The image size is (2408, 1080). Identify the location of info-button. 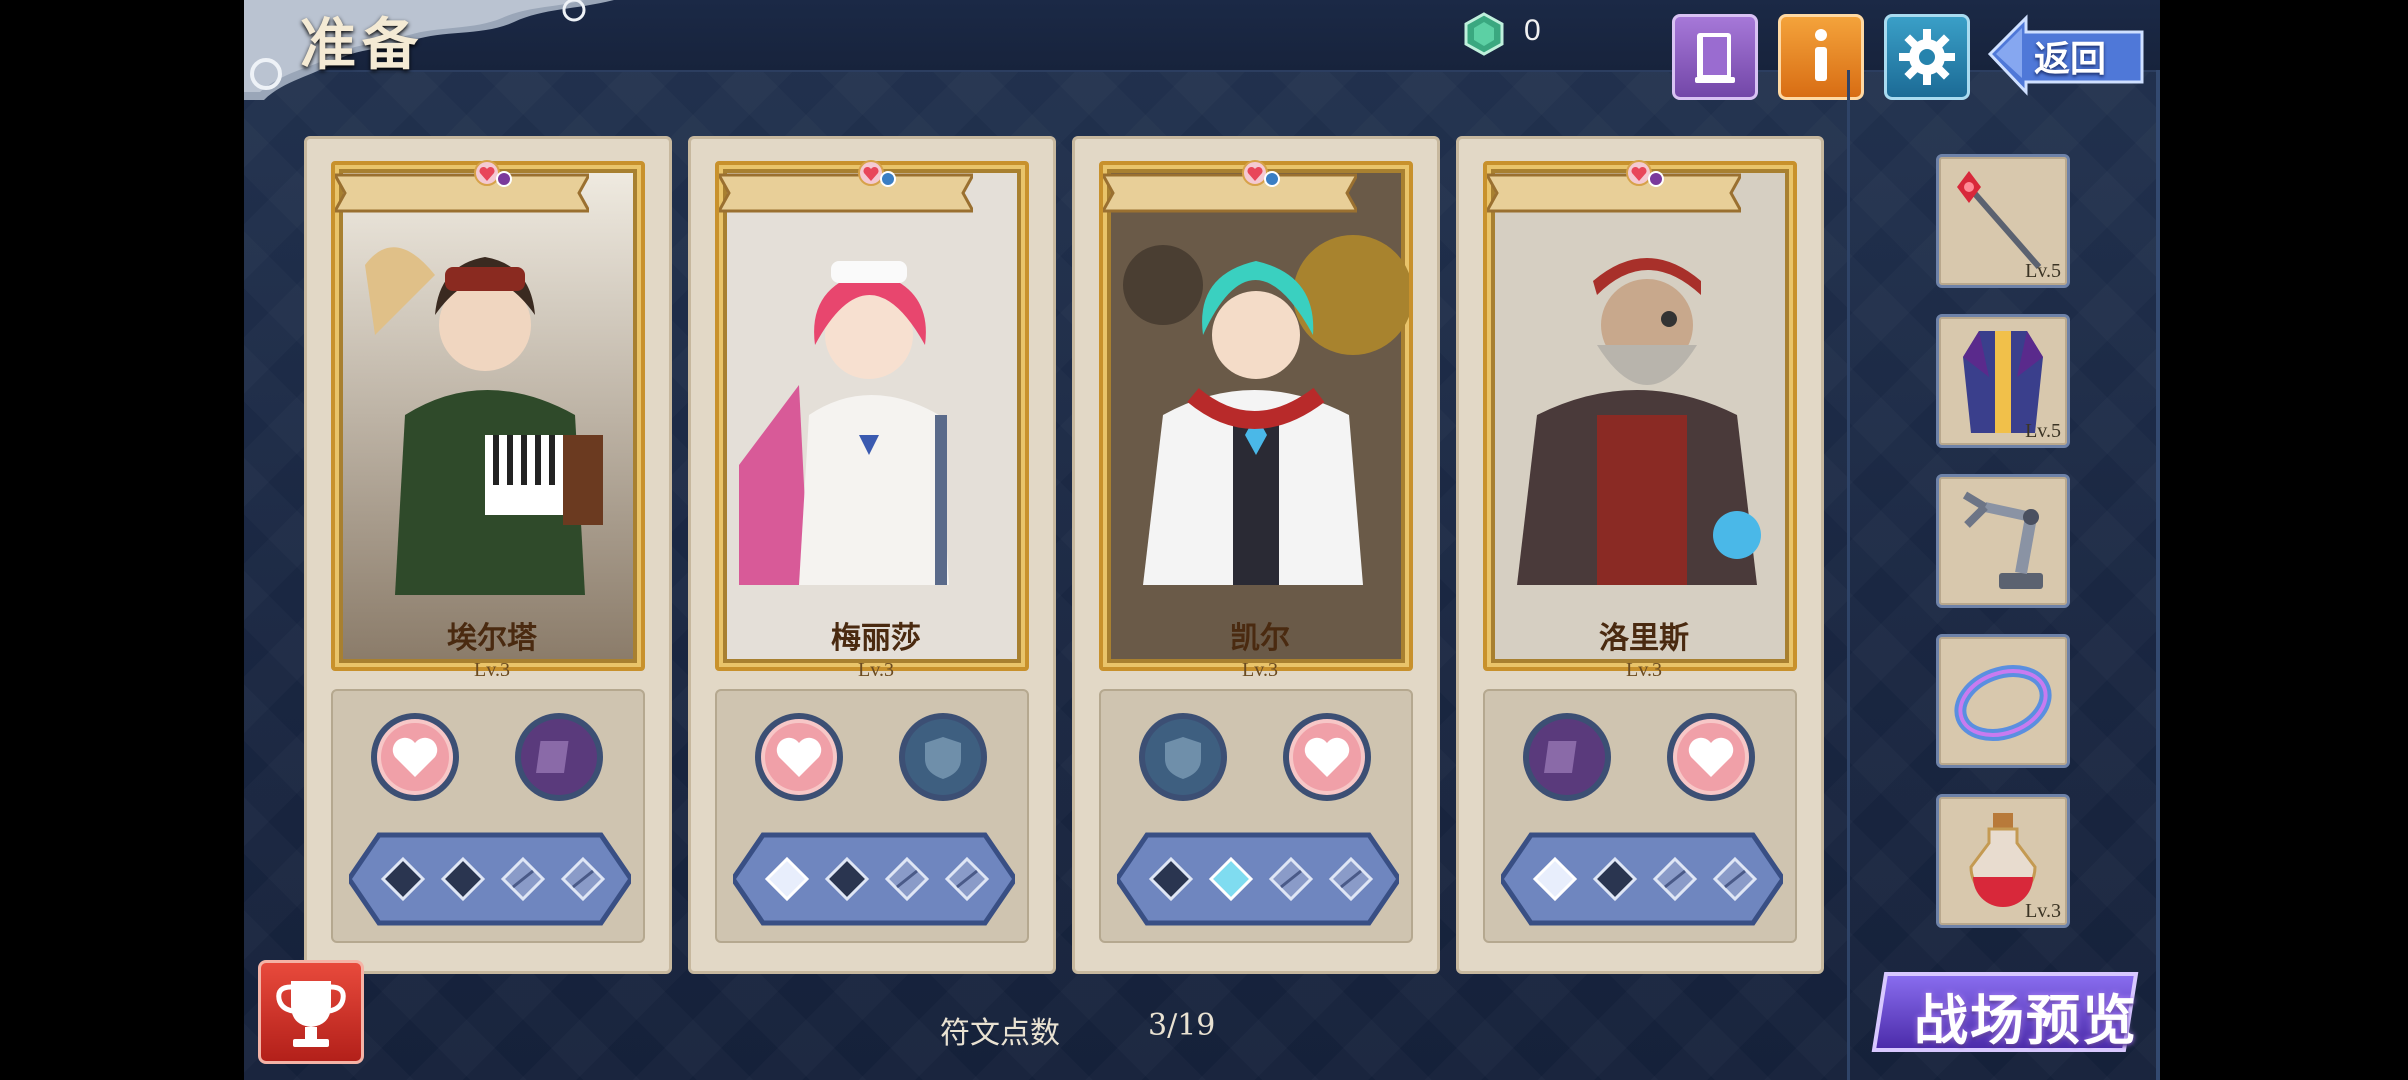
(1821, 57).